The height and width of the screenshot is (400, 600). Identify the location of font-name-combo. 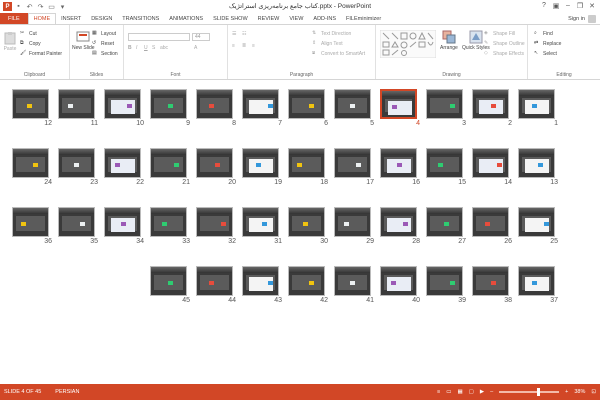
(159, 37).